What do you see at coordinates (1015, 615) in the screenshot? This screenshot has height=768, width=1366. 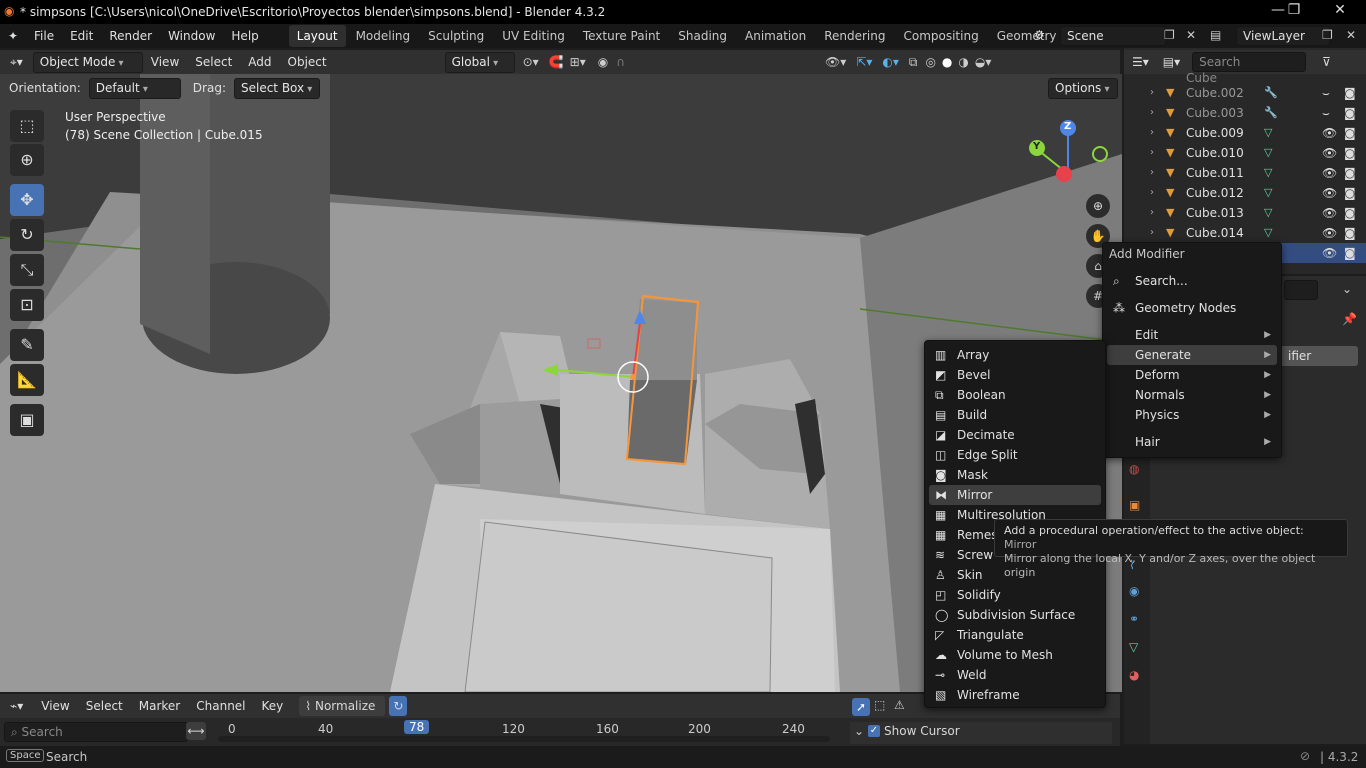 I see `modifier-subdivision-surface: ◯ Subdivision Surface` at bounding box center [1015, 615].